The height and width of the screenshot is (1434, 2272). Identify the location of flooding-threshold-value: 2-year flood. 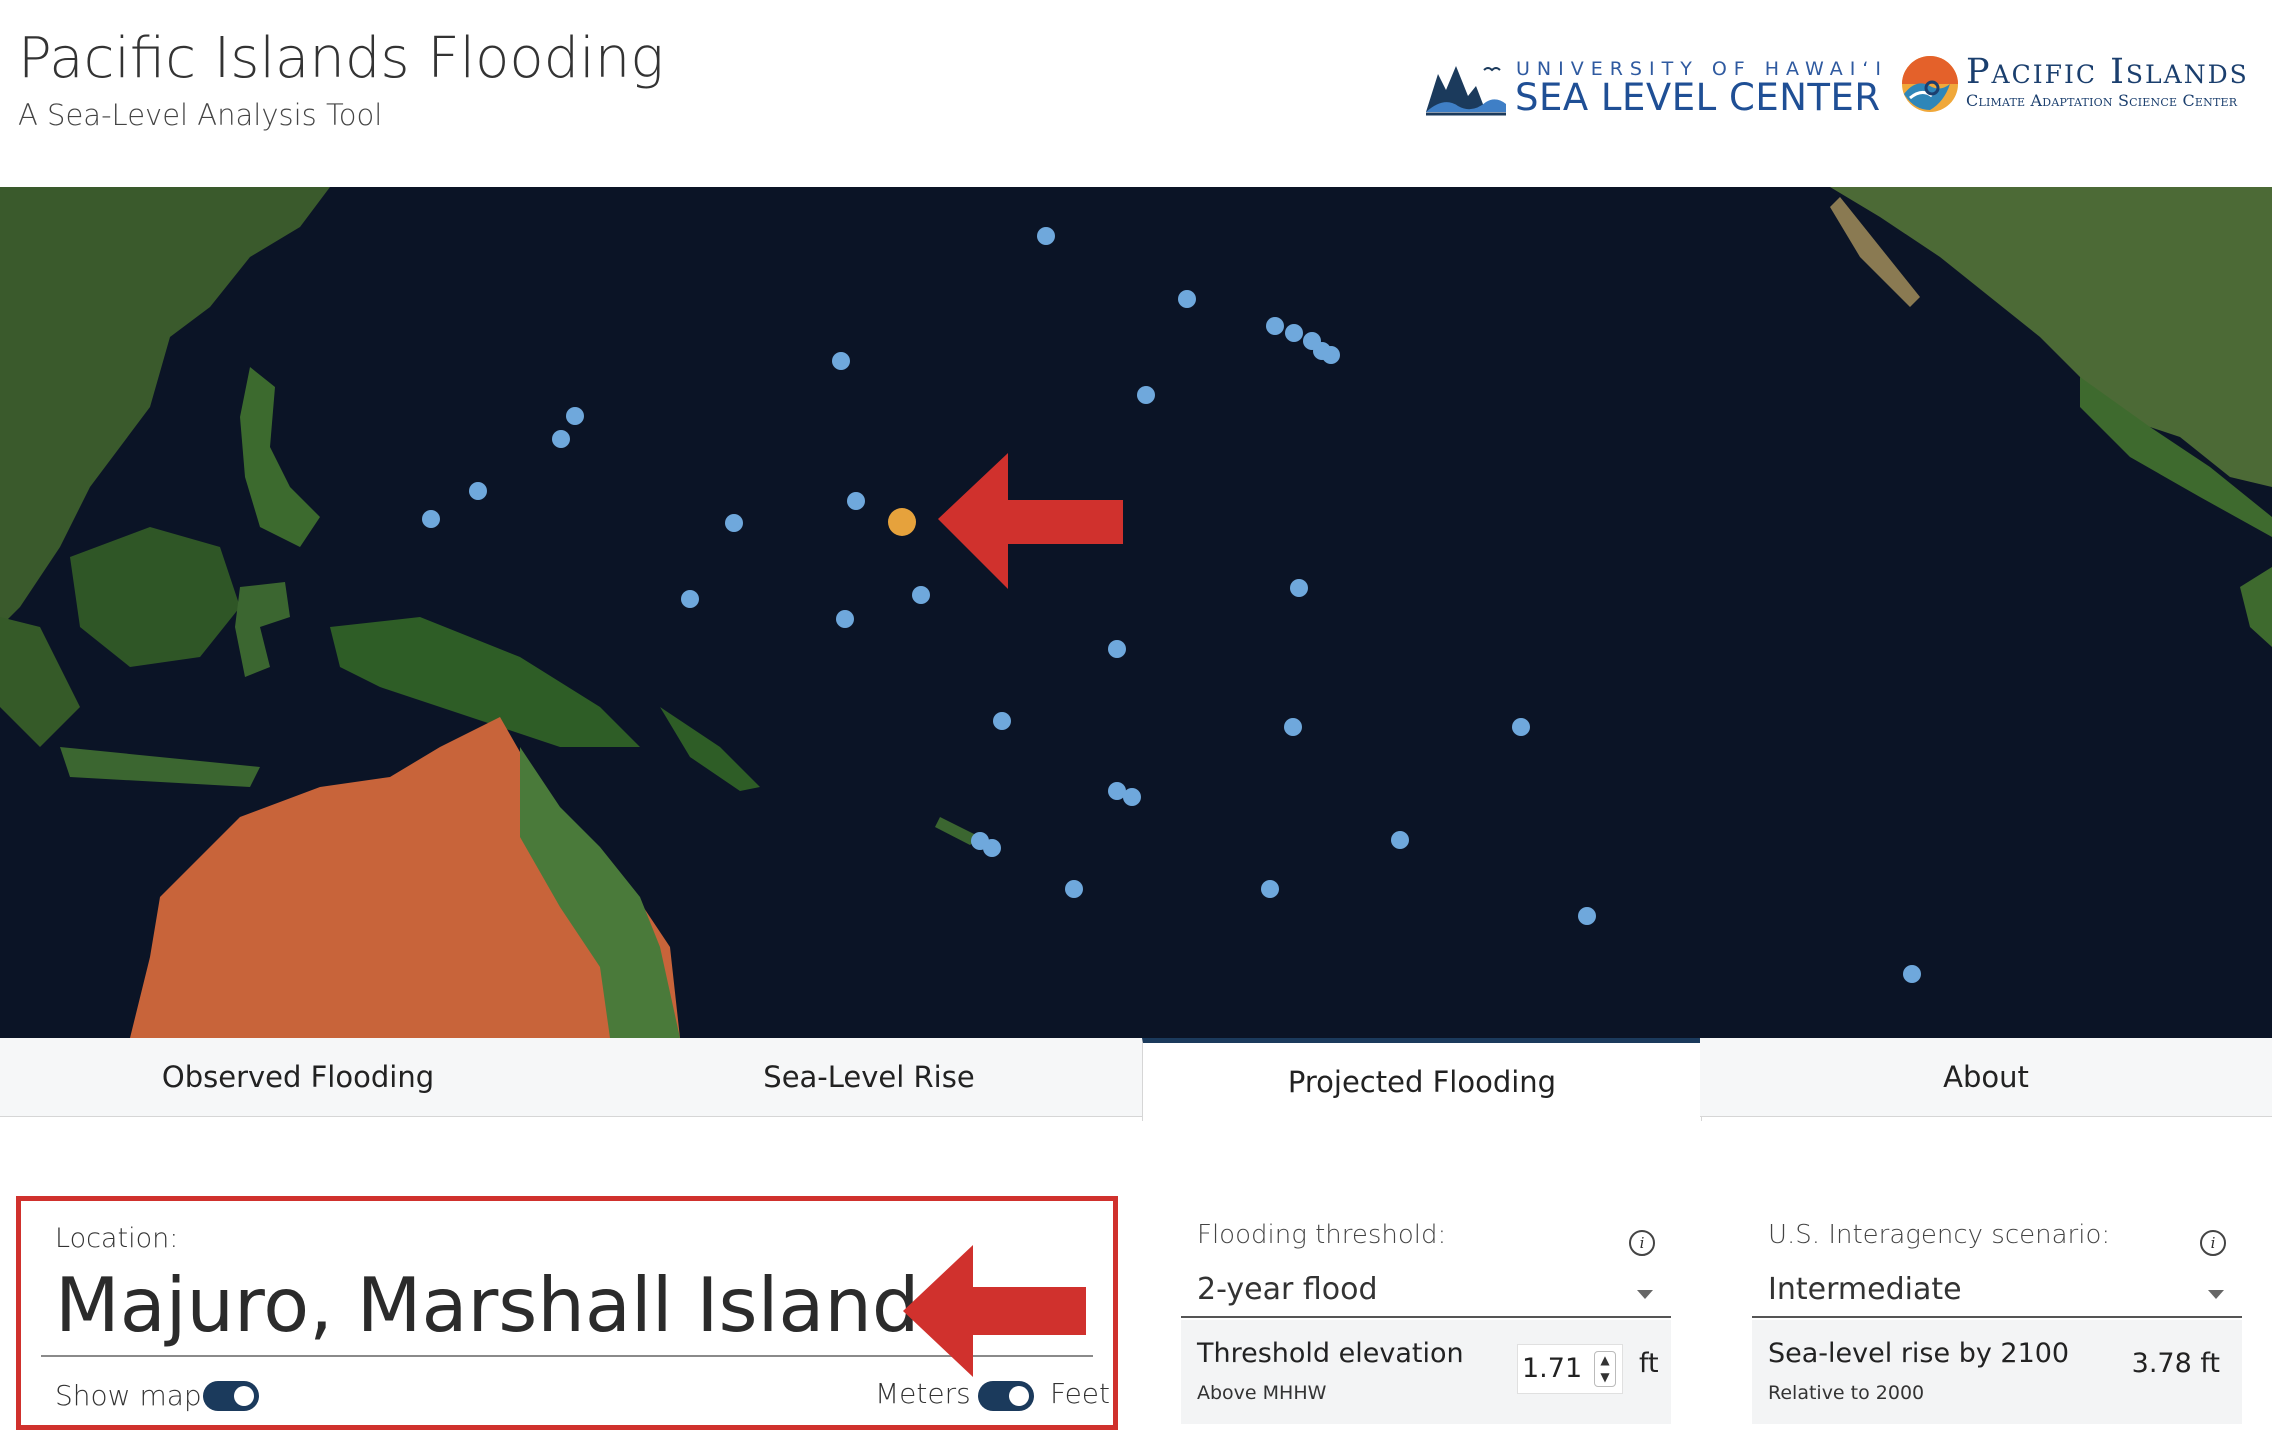
(1287, 1289).